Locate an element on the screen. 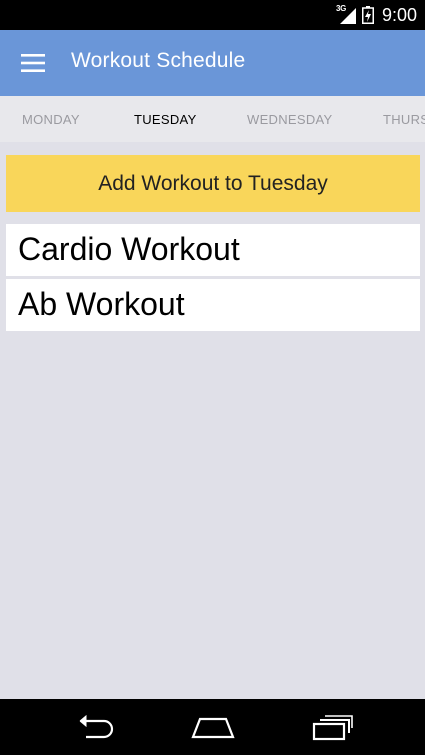  status-bar: 3G 9:00 is located at coordinates (212, 15).